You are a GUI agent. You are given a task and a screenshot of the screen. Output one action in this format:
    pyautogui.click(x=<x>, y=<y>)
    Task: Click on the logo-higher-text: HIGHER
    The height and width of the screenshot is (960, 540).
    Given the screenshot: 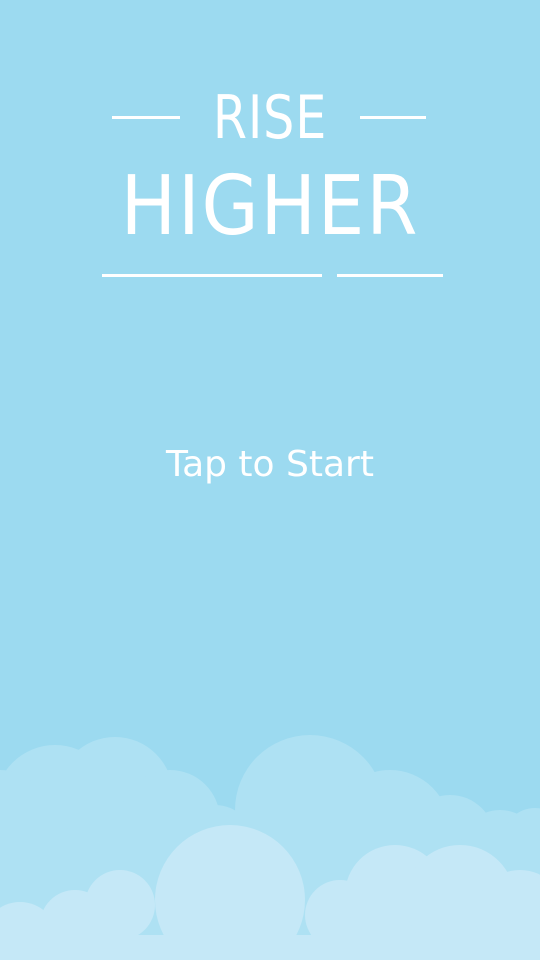 What is the action you would take?
    pyautogui.click(x=270, y=206)
    